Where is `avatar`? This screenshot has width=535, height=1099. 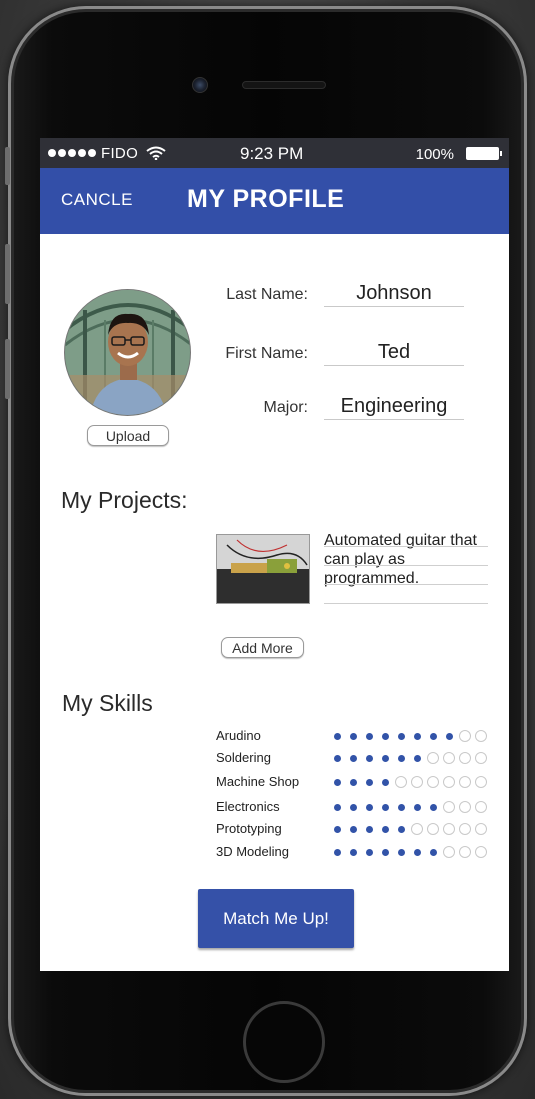 avatar is located at coordinates (127, 352).